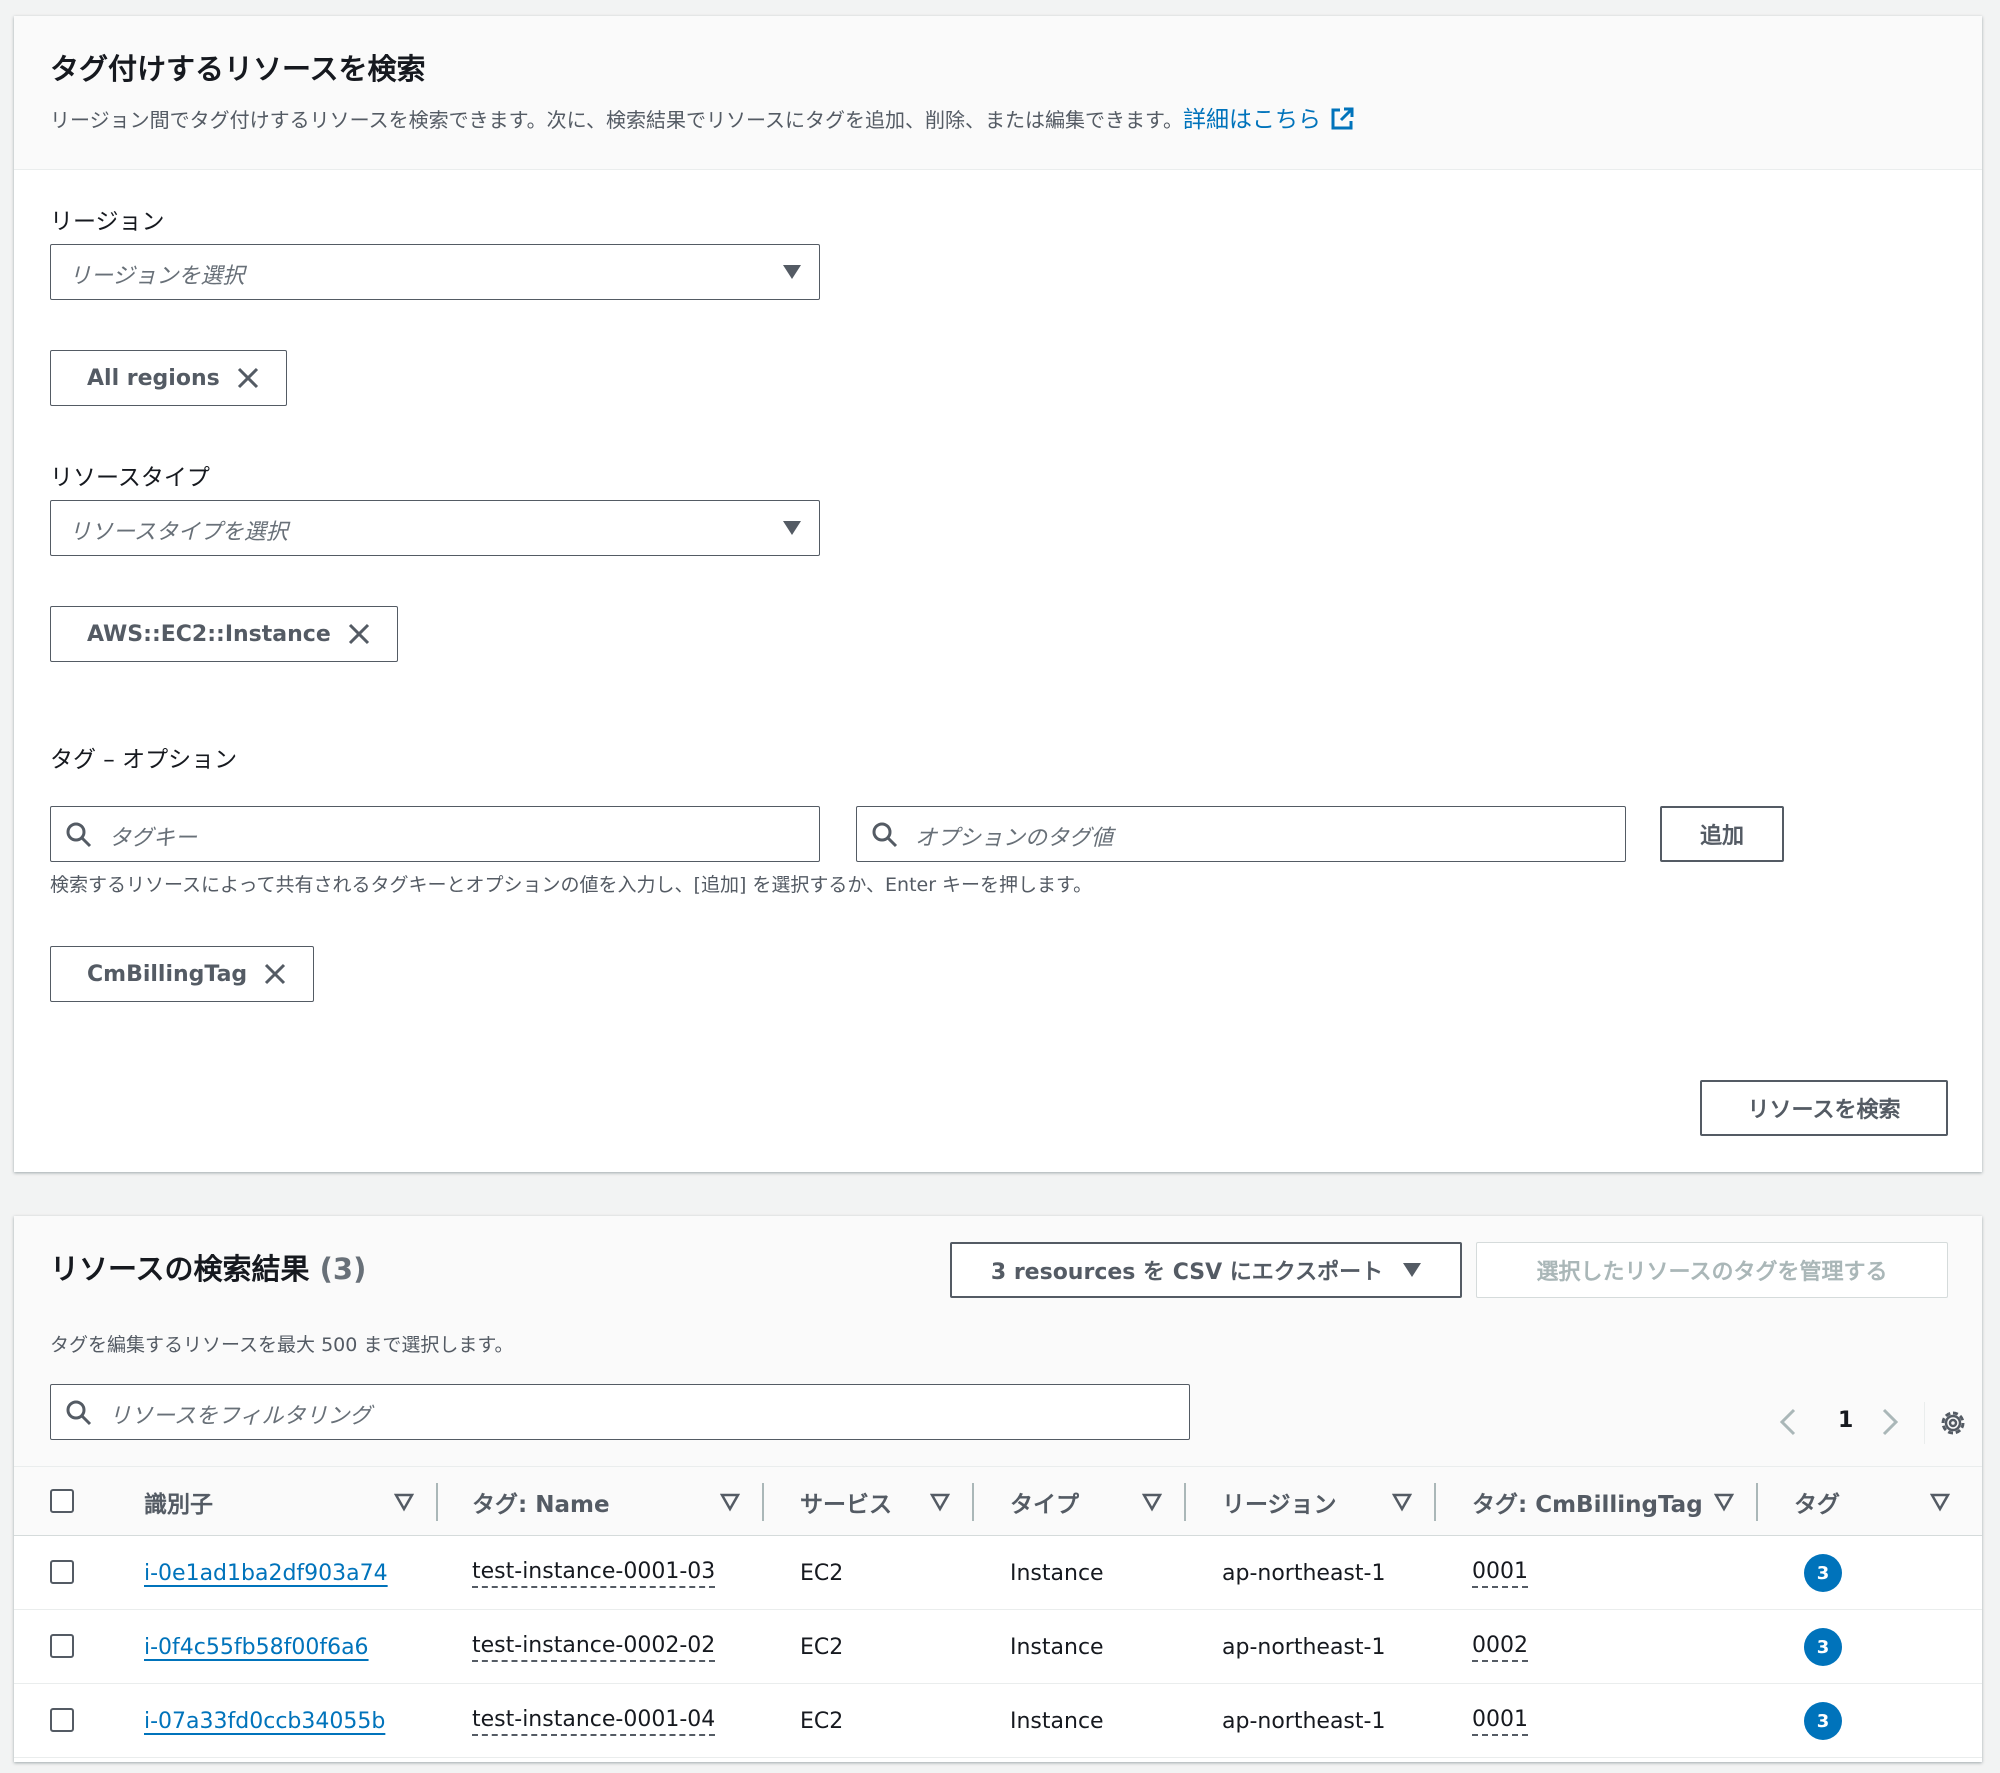 This screenshot has width=2000, height=1773. Describe the element at coordinates (264, 1721) in the screenshot. I see `resource-id-link: i-07a33fd0ccb34055b` at that location.